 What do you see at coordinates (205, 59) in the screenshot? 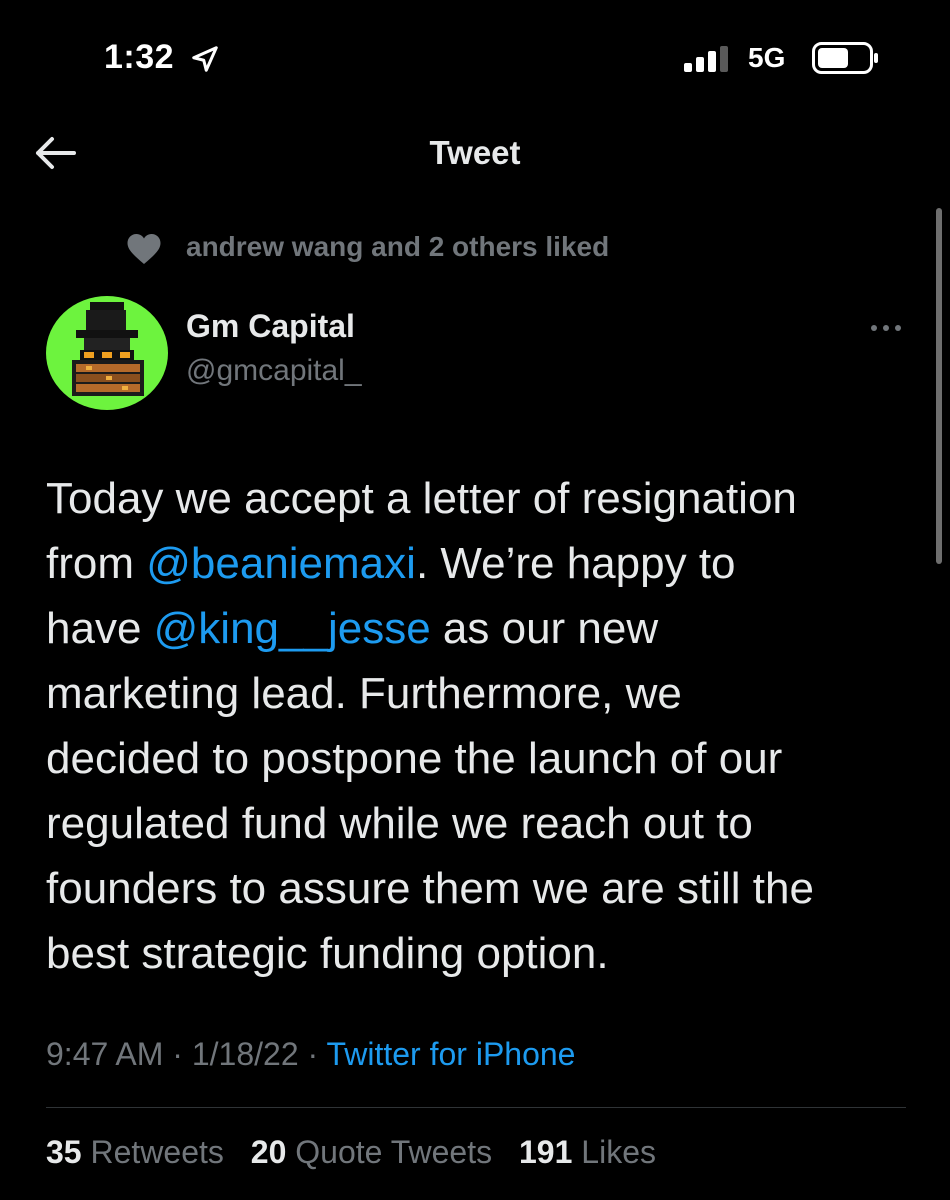
I see `location-arrow-icon` at bounding box center [205, 59].